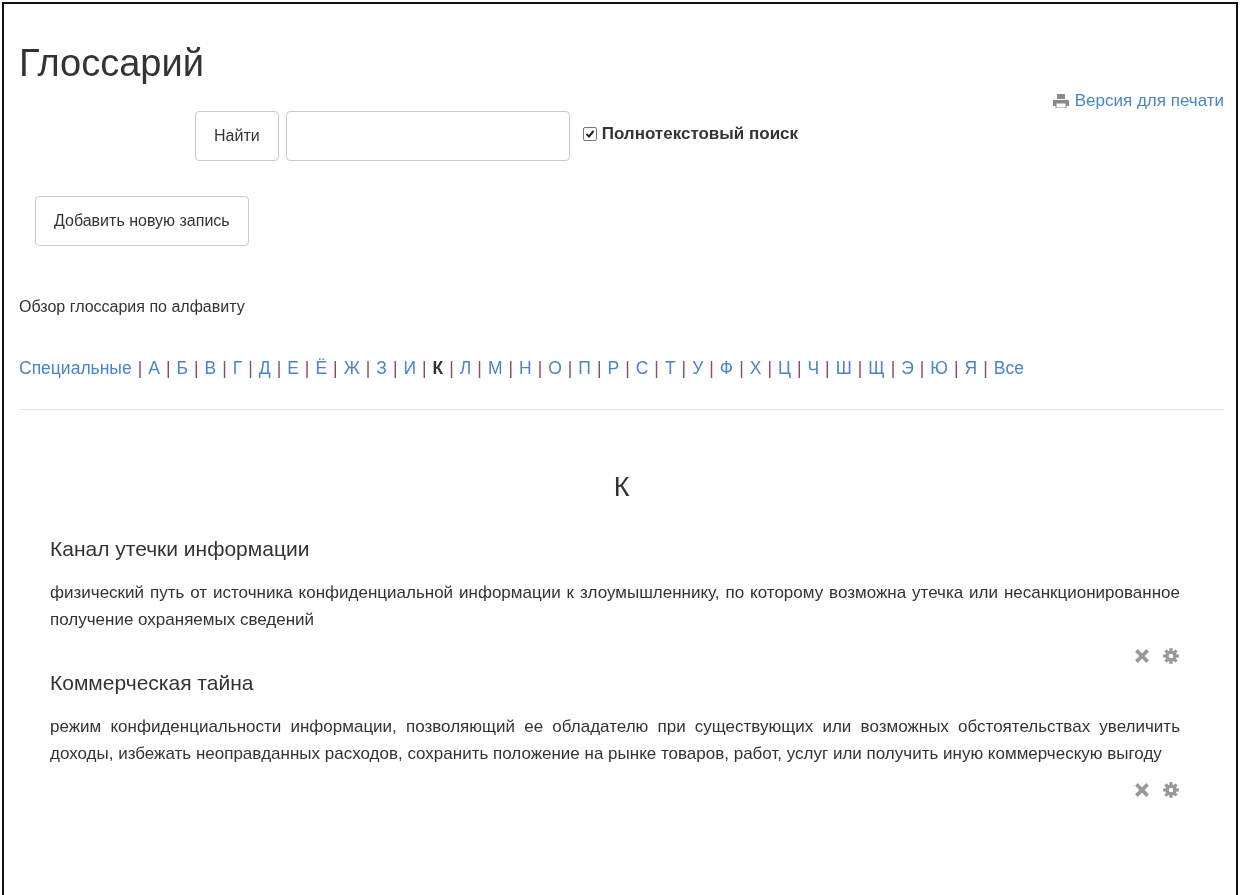 The image size is (1241, 895). I want to click on letter-heading: К, so click(621, 487).